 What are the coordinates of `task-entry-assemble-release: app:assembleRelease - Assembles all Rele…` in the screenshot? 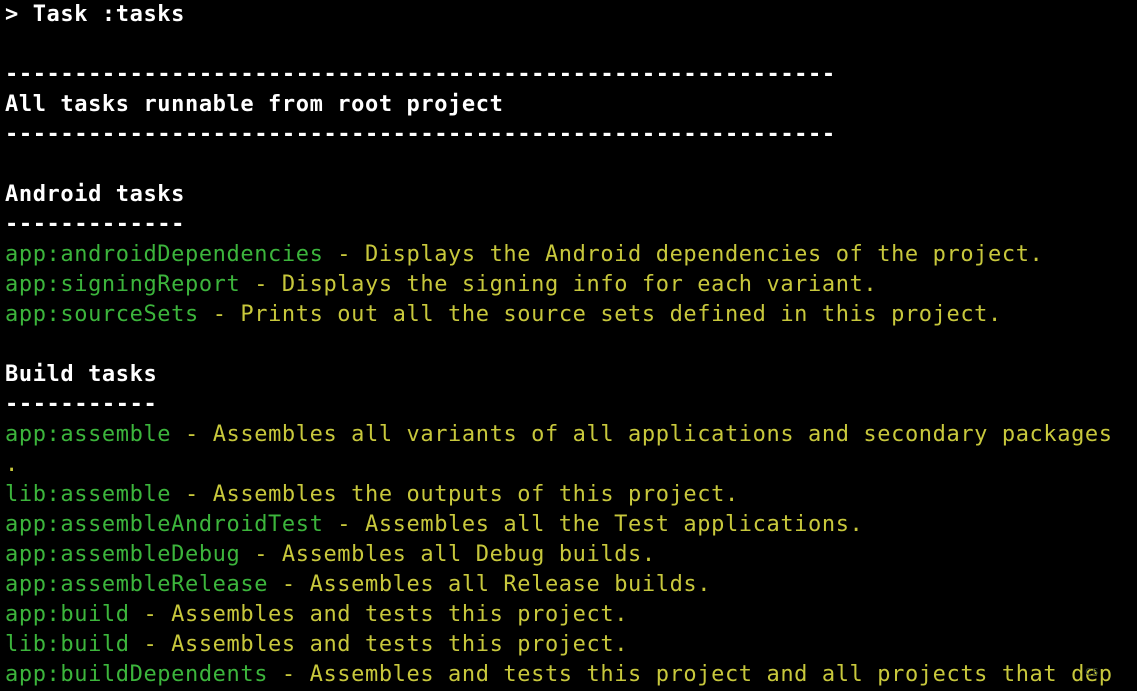 It's located at (358, 585).